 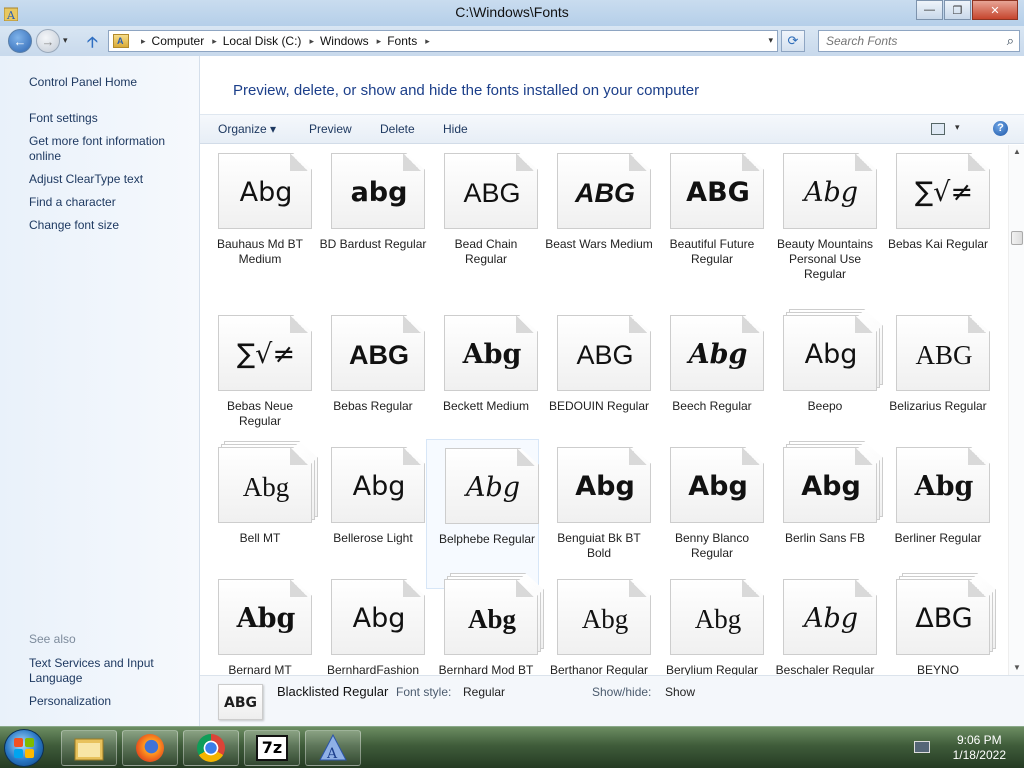 What do you see at coordinates (92, 44) in the screenshot?
I see `up-arrow-icon: 🡡` at bounding box center [92, 44].